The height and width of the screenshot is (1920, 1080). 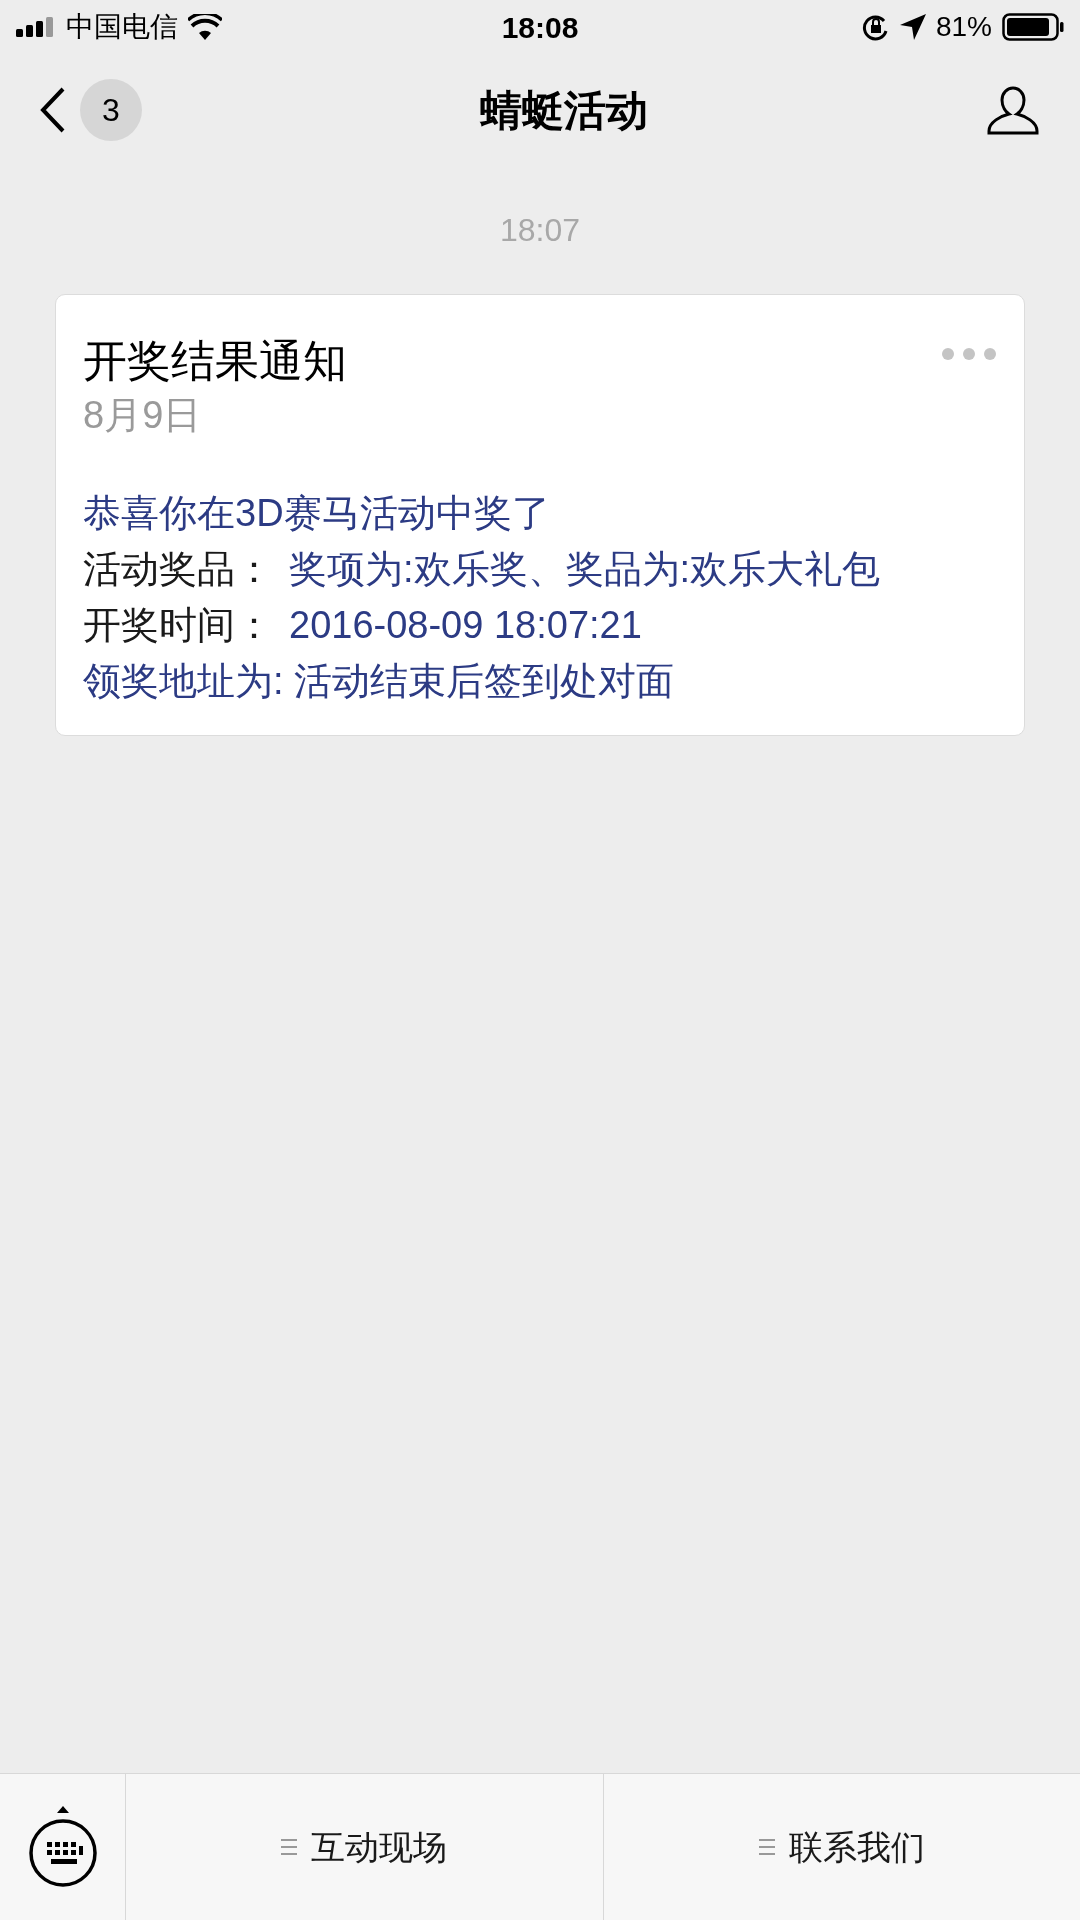 What do you see at coordinates (122, 27) in the screenshot?
I see `carrier-name: 中国电信` at bounding box center [122, 27].